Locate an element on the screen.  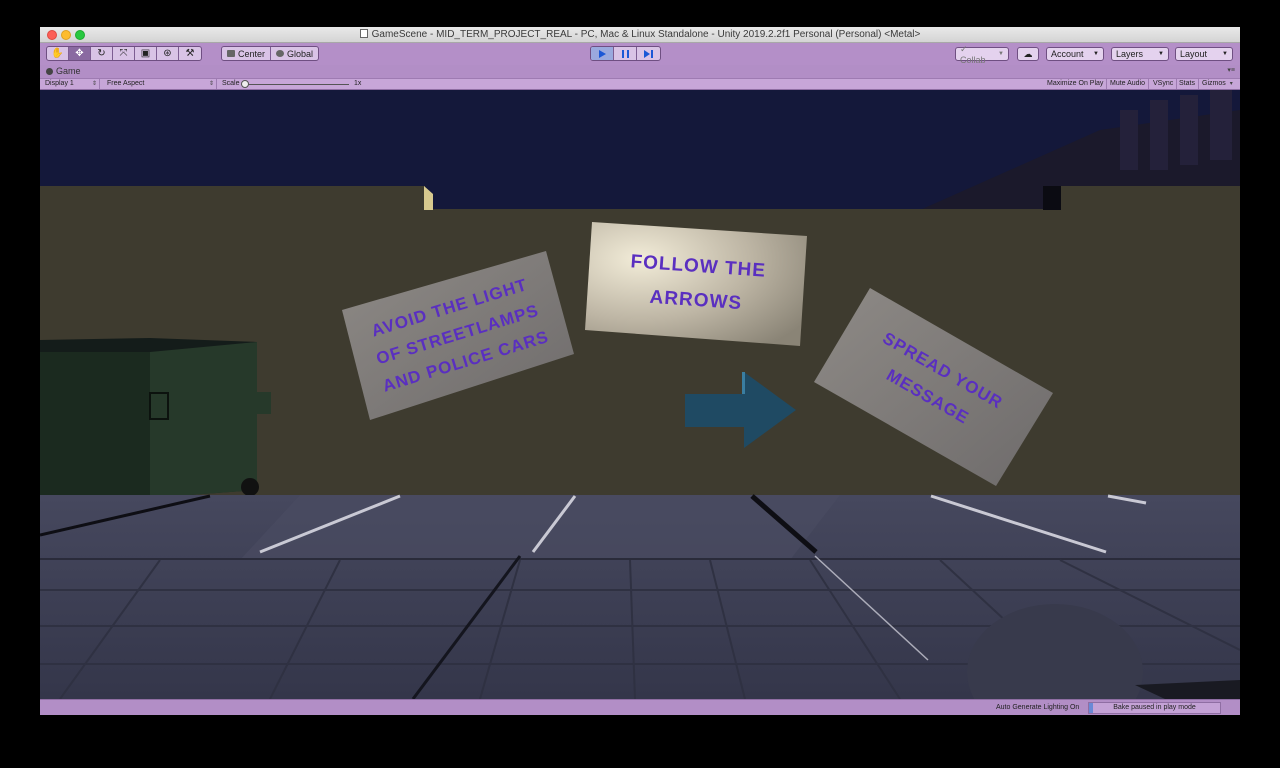
street-lit-area is located at coordinates (540, 527).